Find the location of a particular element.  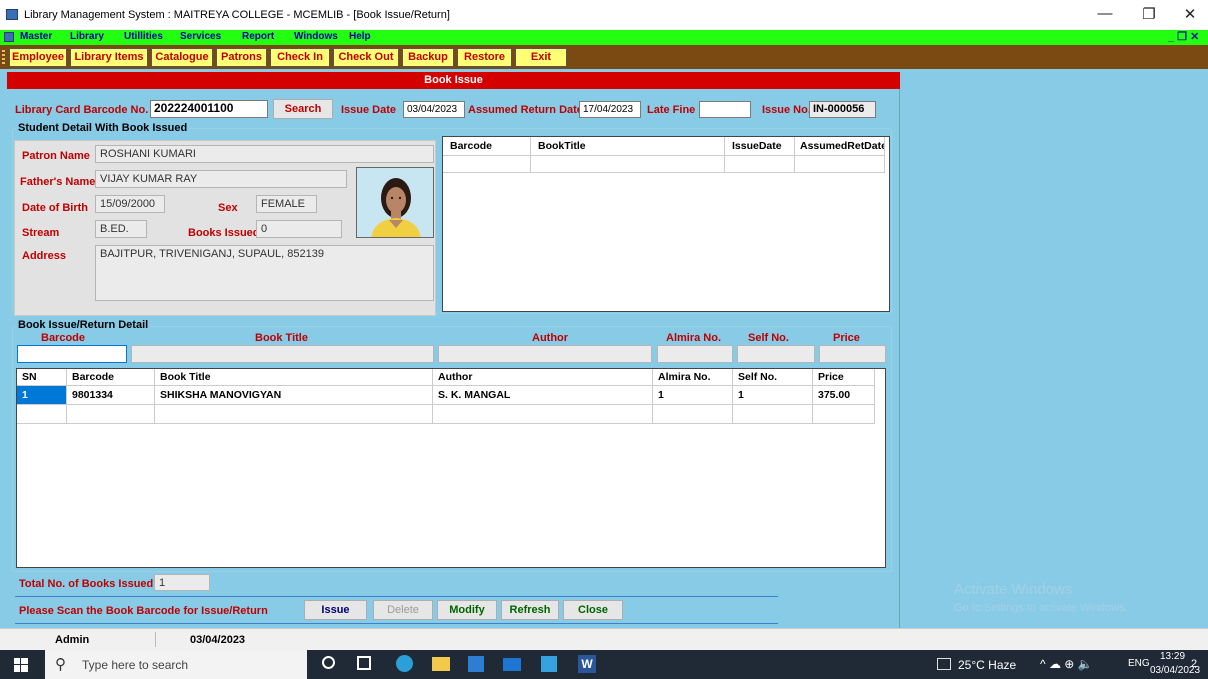

books-row-1-title: SHIKSHA MANOVIGYAN is located at coordinates (294, 395).